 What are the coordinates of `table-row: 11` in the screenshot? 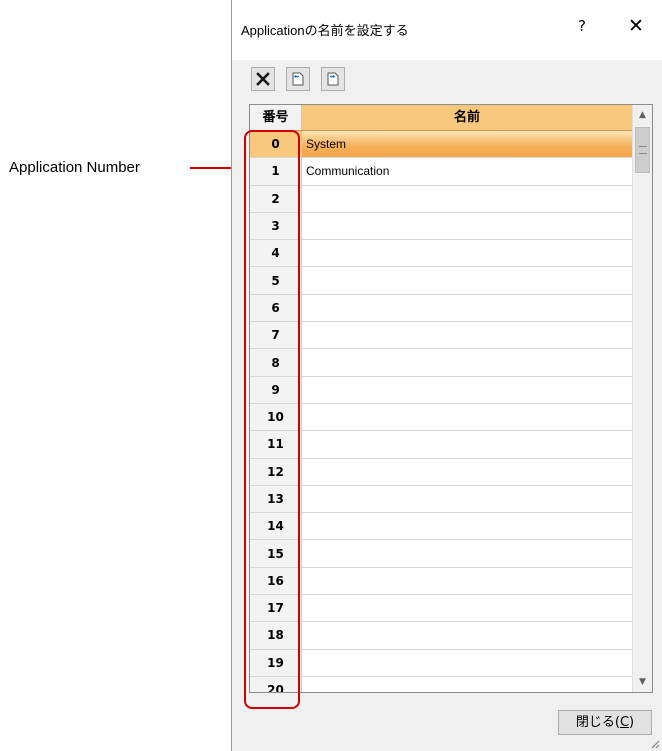 It's located at (441, 445).